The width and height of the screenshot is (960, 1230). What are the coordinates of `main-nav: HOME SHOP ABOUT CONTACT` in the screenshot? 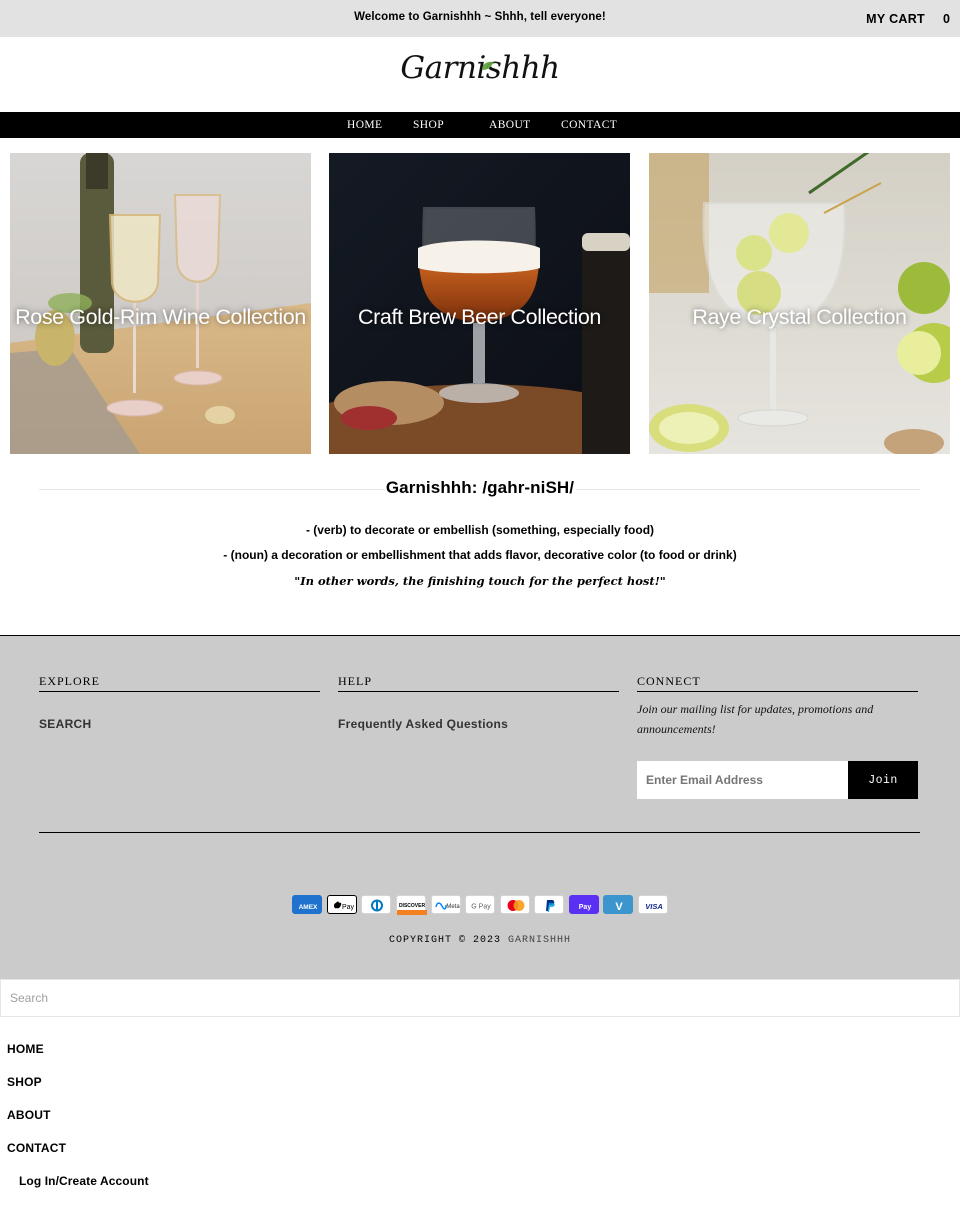 It's located at (480, 125).